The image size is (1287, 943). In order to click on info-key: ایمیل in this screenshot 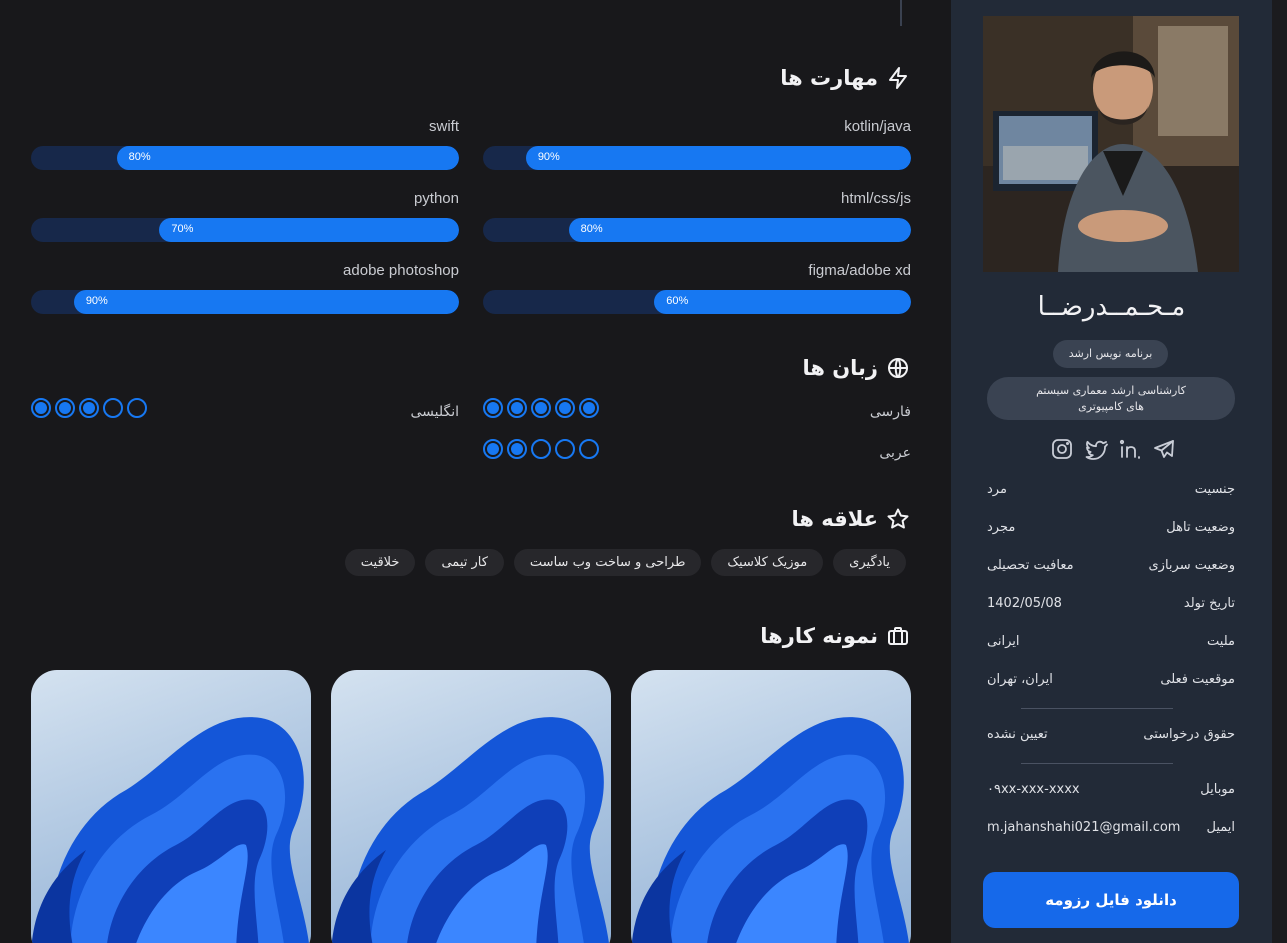, I will do `click(1220, 827)`.